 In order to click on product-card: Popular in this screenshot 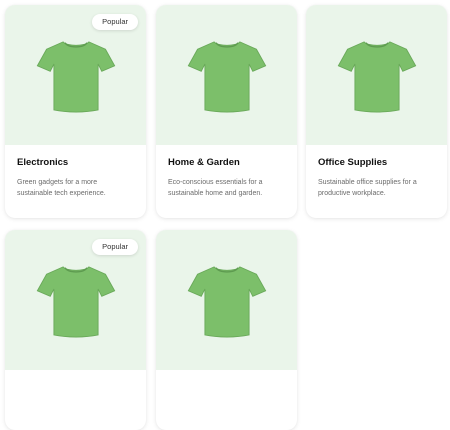, I will do `click(75, 330)`.